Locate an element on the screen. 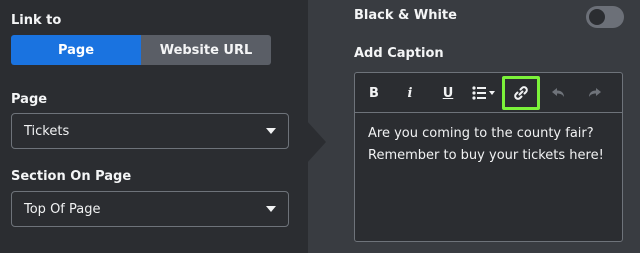 The width and height of the screenshot is (640, 253). page-label: Page is located at coordinates (29, 99).